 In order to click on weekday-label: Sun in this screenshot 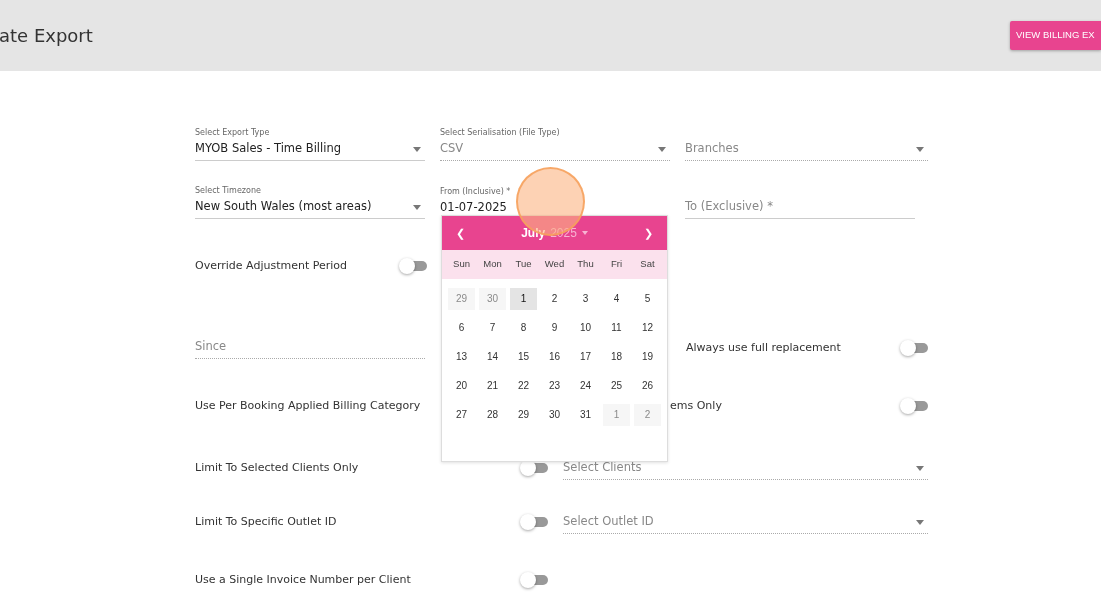, I will do `click(461, 264)`.